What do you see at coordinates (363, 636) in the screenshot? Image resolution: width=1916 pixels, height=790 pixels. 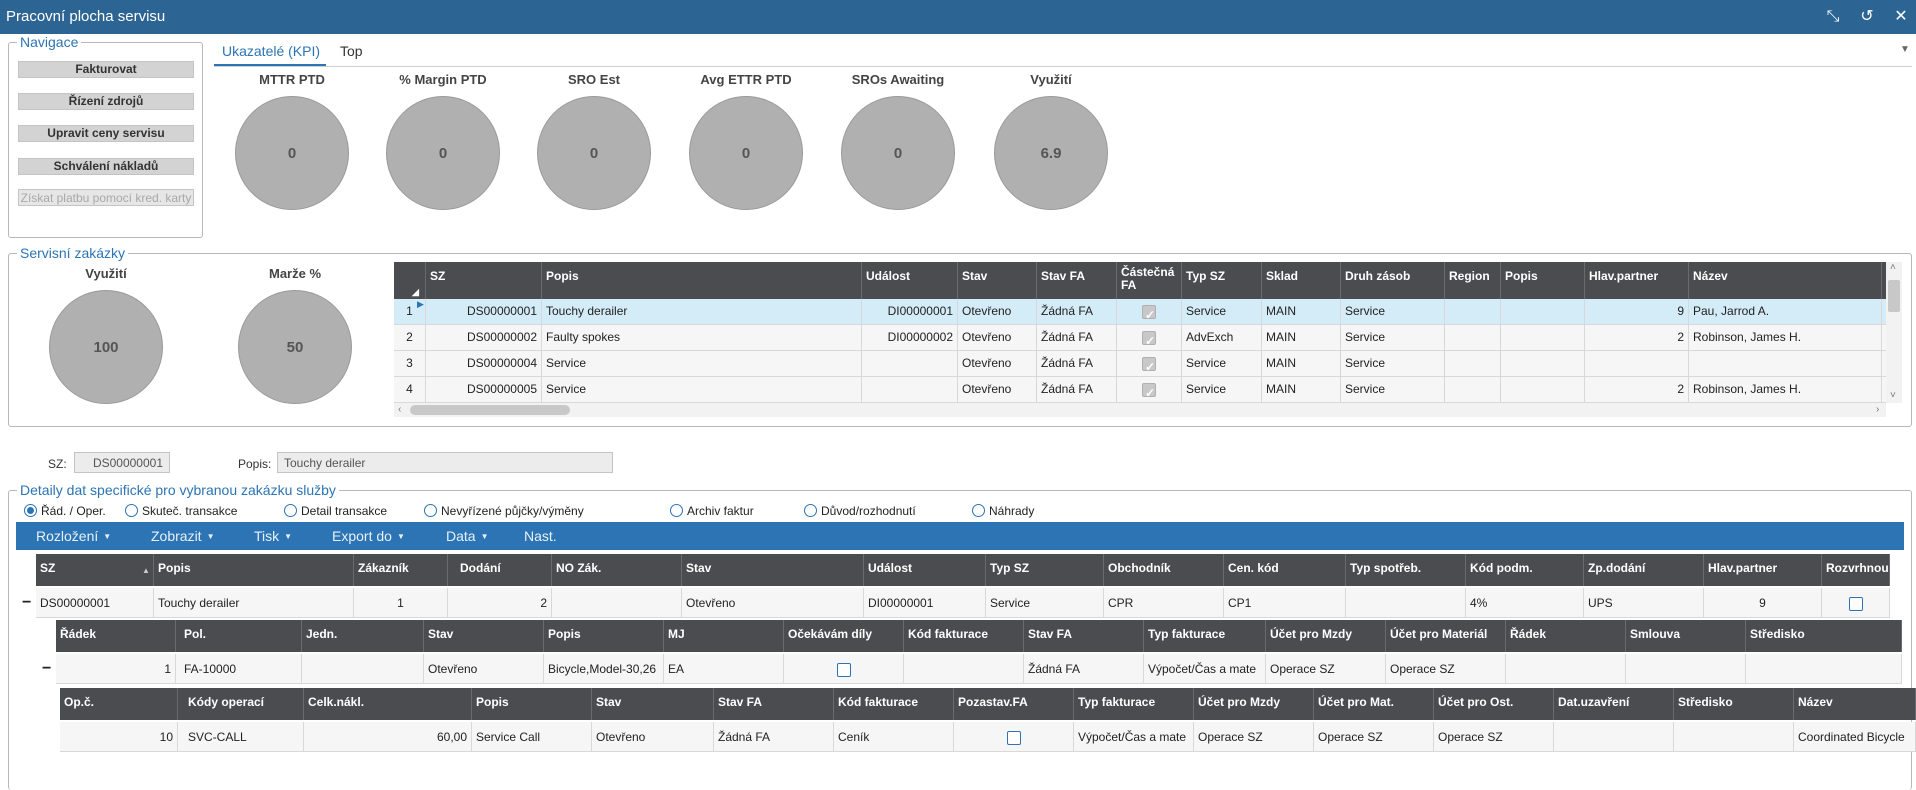 I see `column-header: Jedn.` at bounding box center [363, 636].